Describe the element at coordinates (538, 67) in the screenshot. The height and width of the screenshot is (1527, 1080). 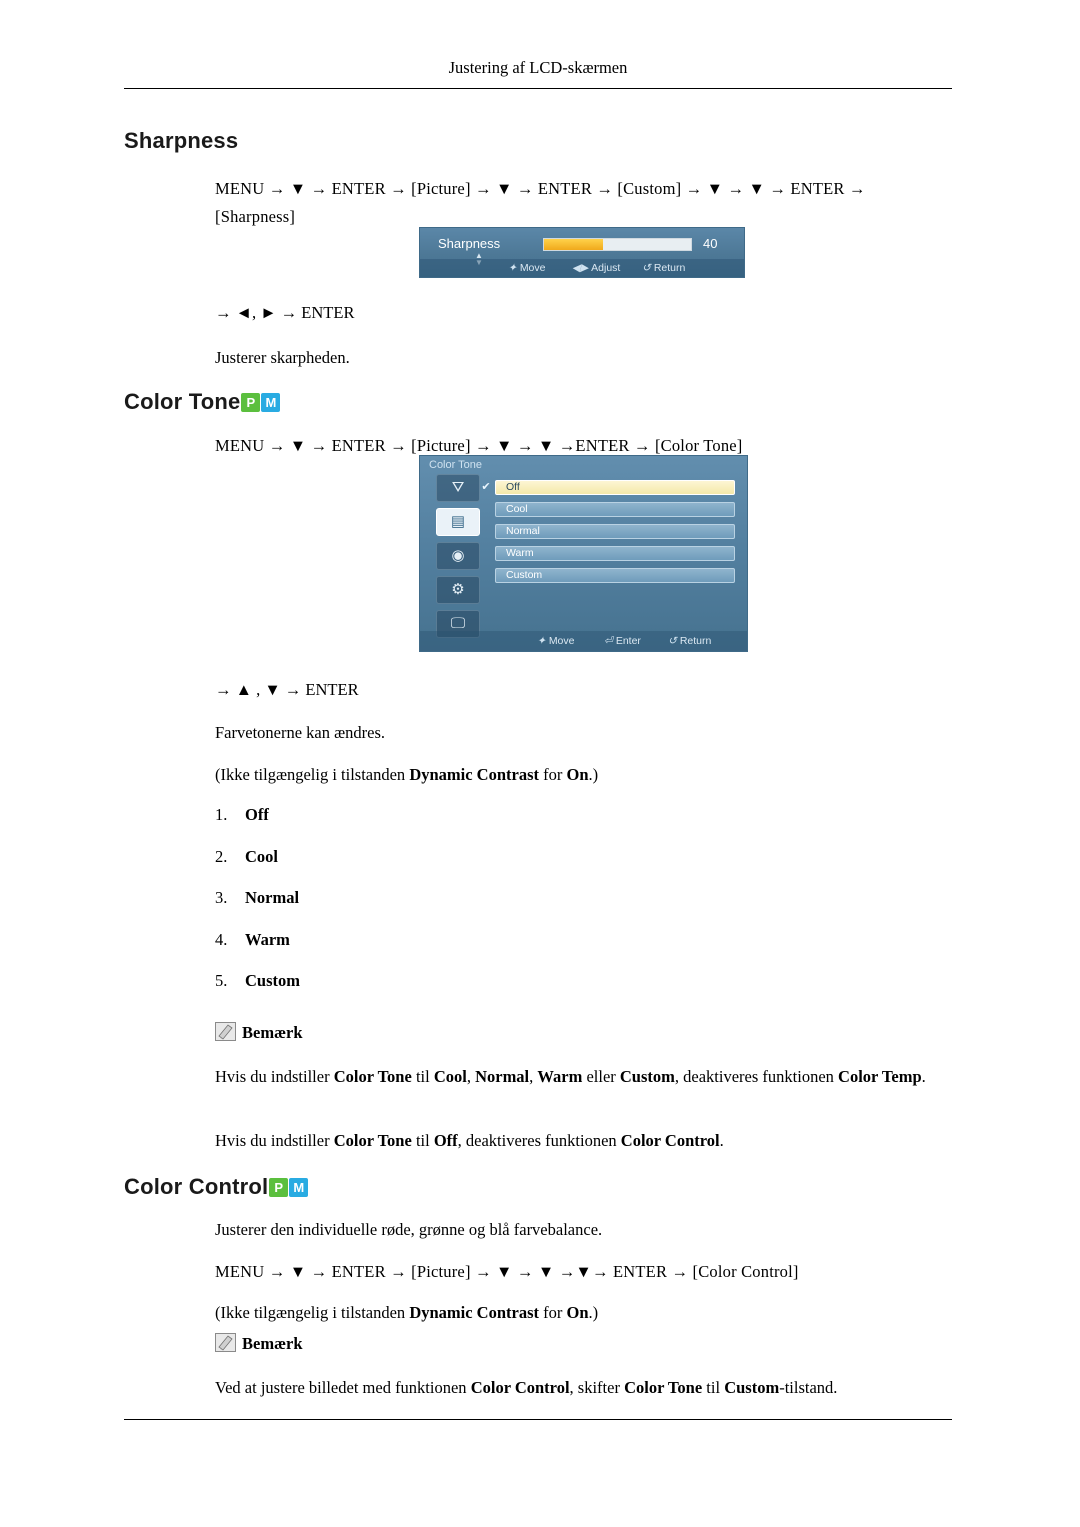
I see `running-head: Justering af LCD-skærmen` at that location.